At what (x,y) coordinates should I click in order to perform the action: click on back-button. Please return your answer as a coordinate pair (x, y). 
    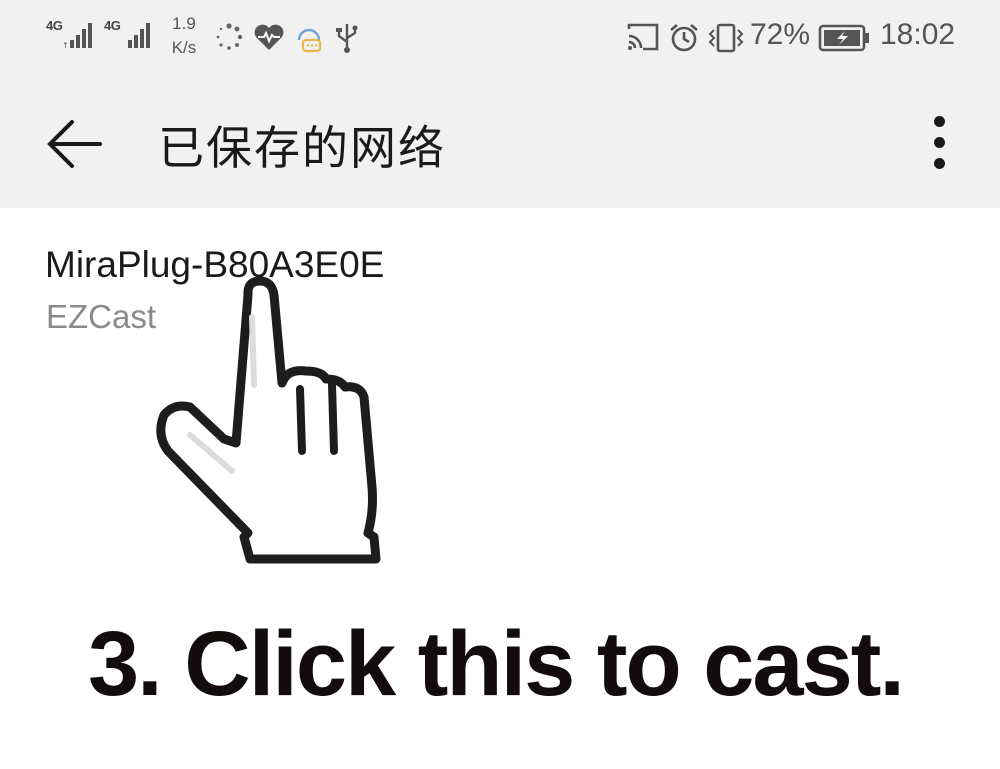
    Looking at the image, I should click on (76, 144).